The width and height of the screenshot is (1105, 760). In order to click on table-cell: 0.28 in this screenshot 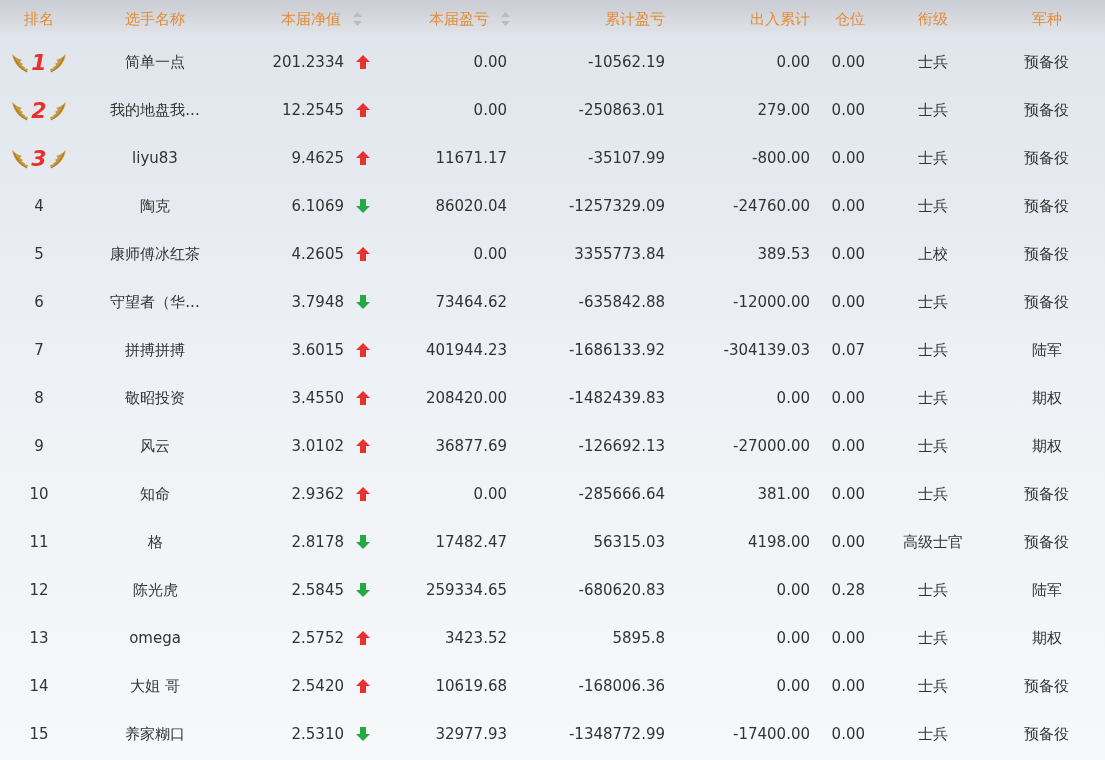, I will do `click(848, 590)`.